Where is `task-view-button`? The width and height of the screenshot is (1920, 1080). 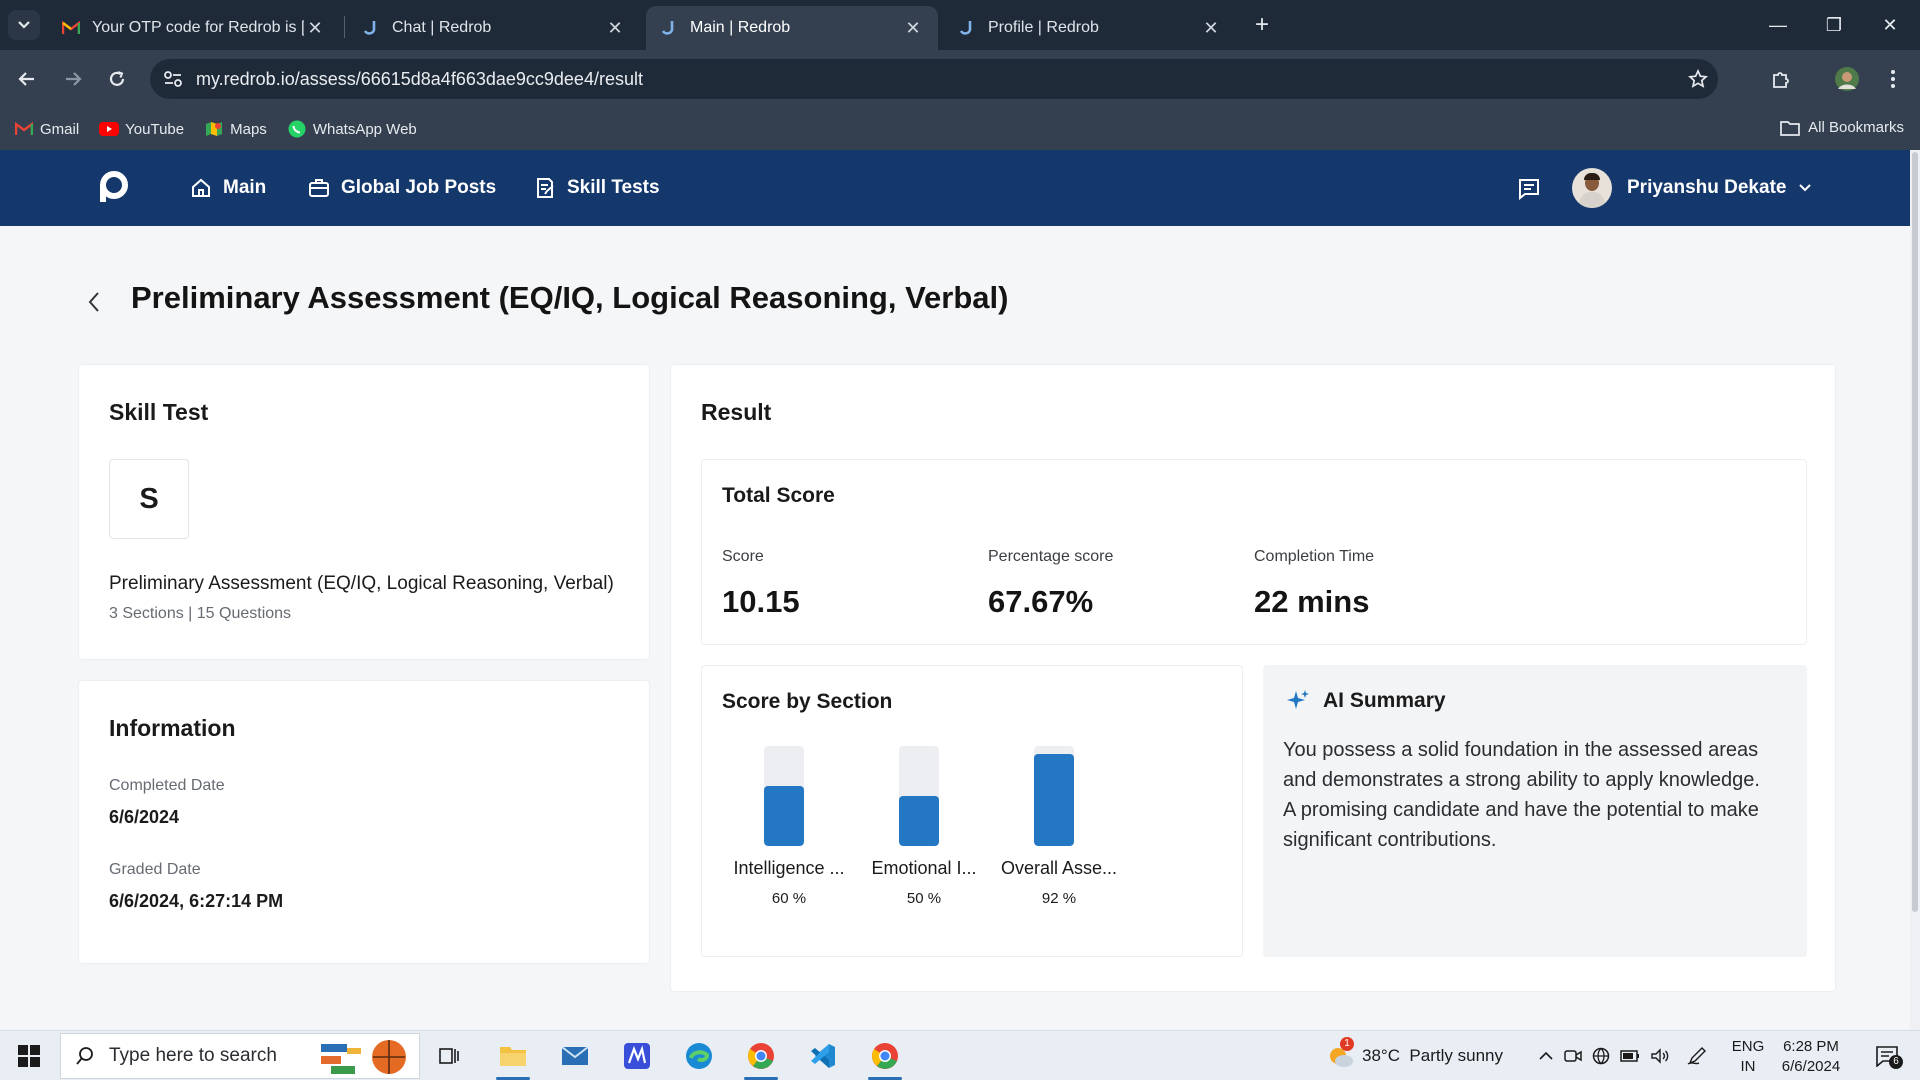
task-view-button is located at coordinates (449, 1056).